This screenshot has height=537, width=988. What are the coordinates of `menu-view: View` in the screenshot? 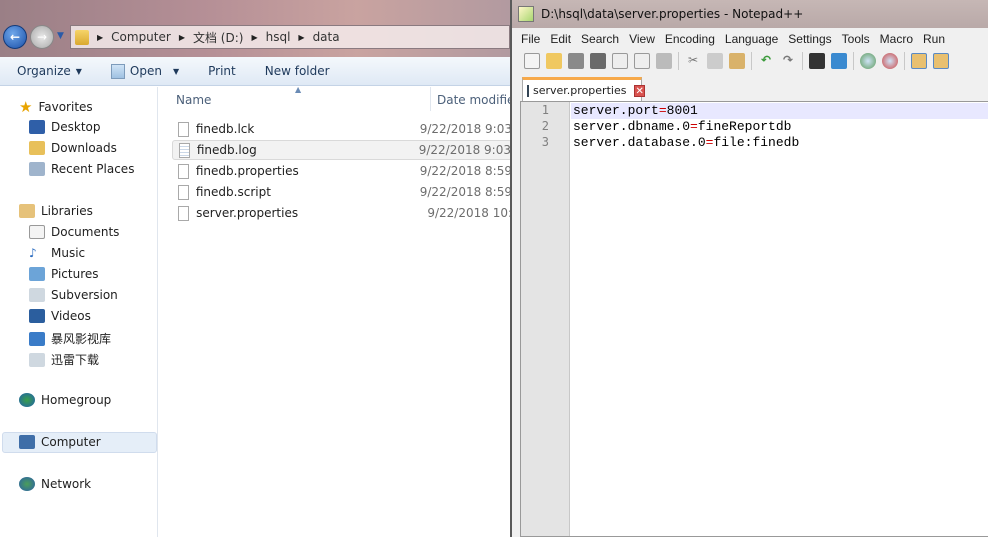 It's located at (642, 39).